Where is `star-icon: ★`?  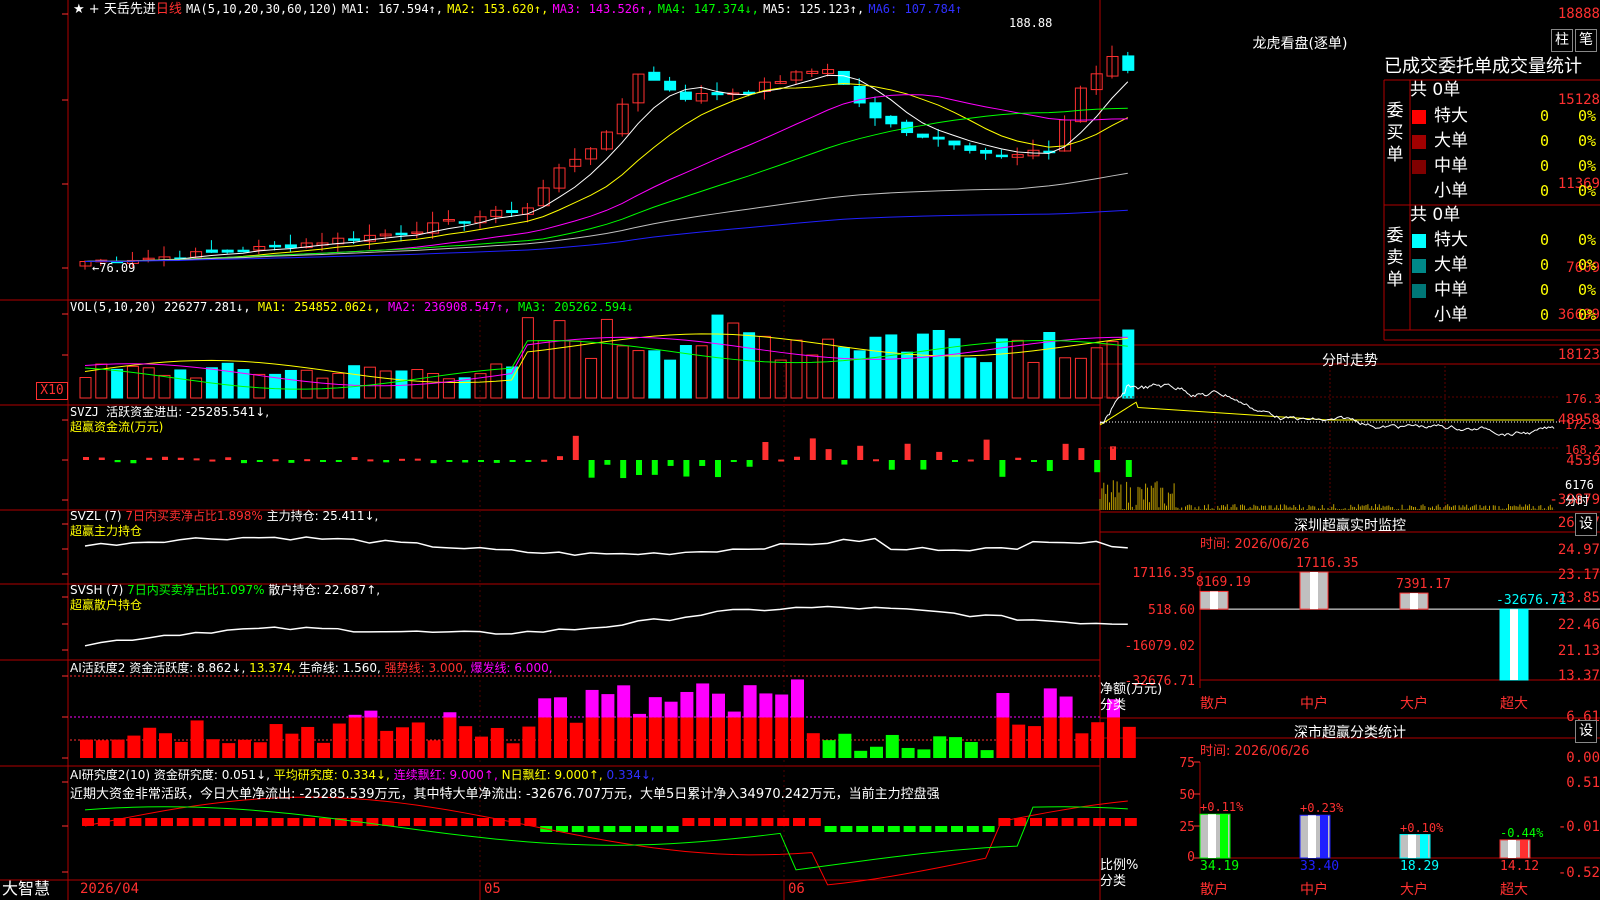 star-icon: ★ is located at coordinates (79, 9).